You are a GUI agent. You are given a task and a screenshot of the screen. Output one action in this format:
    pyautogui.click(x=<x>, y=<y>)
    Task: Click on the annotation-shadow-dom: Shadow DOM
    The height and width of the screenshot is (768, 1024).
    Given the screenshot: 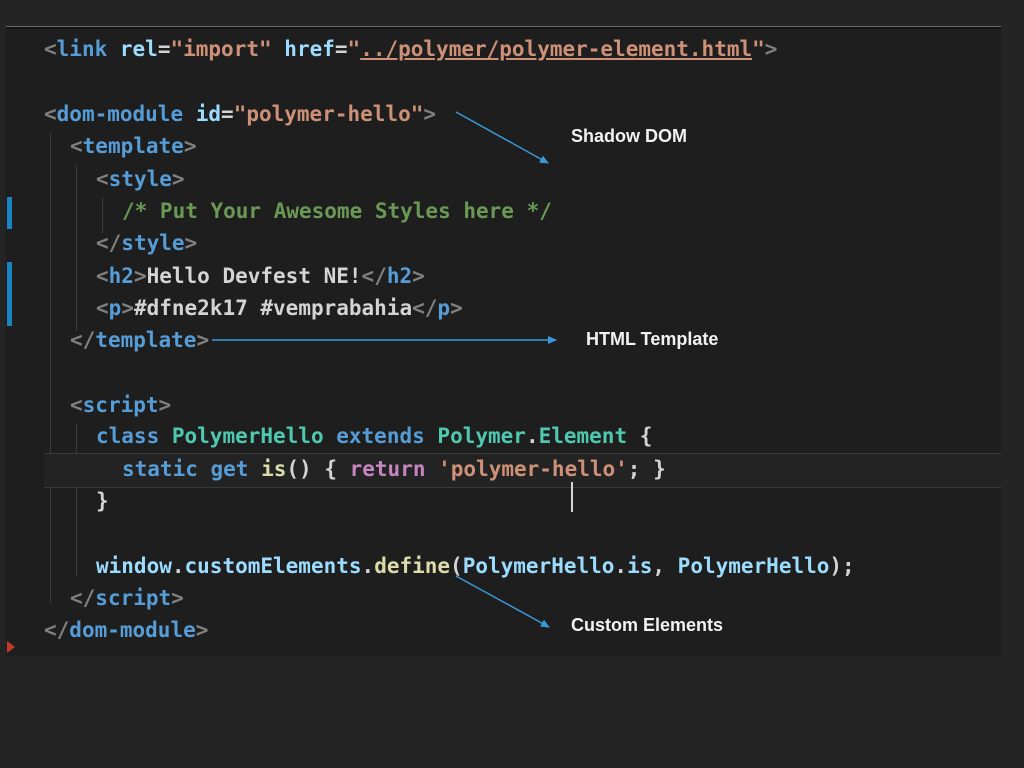 What is the action you would take?
    pyautogui.click(x=629, y=136)
    